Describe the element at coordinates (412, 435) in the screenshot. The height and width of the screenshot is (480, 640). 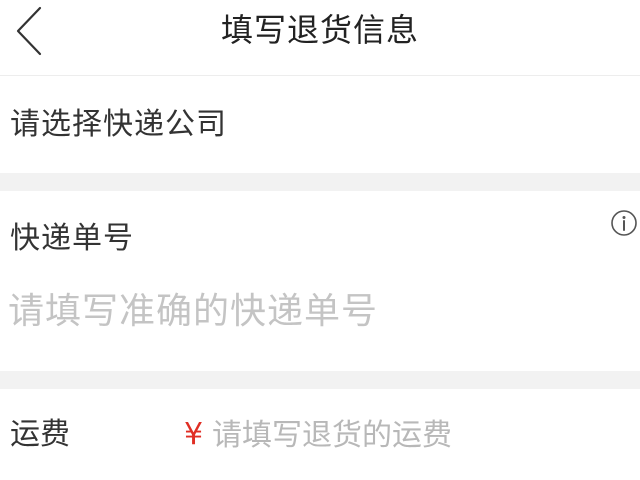
I see `shipping-fee-input` at that location.